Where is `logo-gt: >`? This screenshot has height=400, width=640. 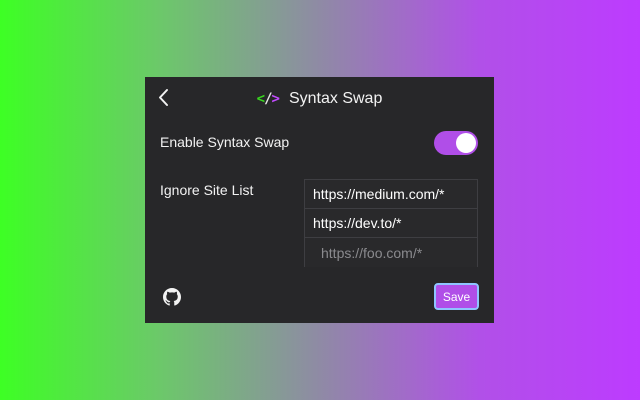 logo-gt: > is located at coordinates (276, 99).